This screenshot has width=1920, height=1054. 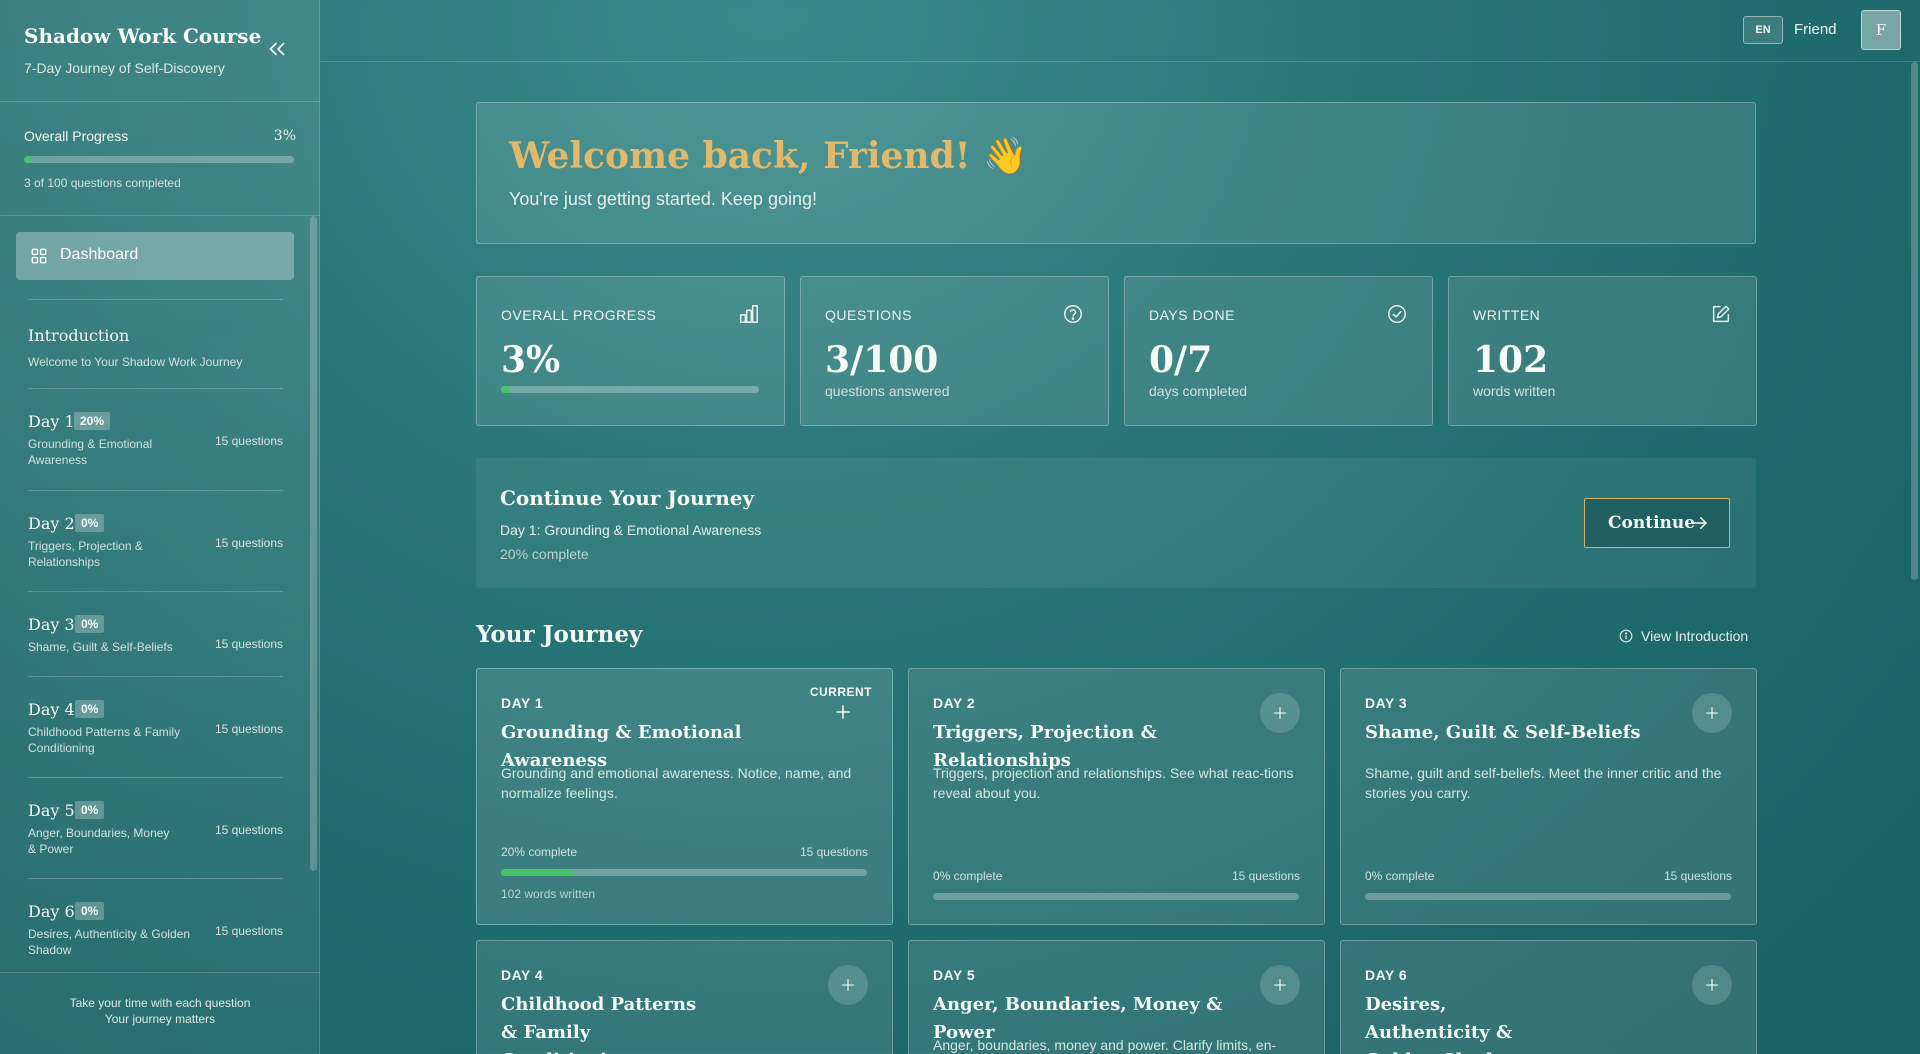 I want to click on view-introduction-label: View Introduction, so click(x=1695, y=636).